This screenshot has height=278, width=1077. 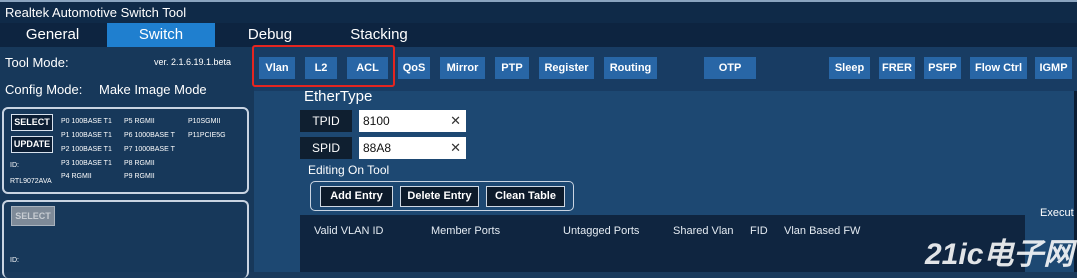 What do you see at coordinates (323, 66) in the screenshot?
I see `highlight-box` at bounding box center [323, 66].